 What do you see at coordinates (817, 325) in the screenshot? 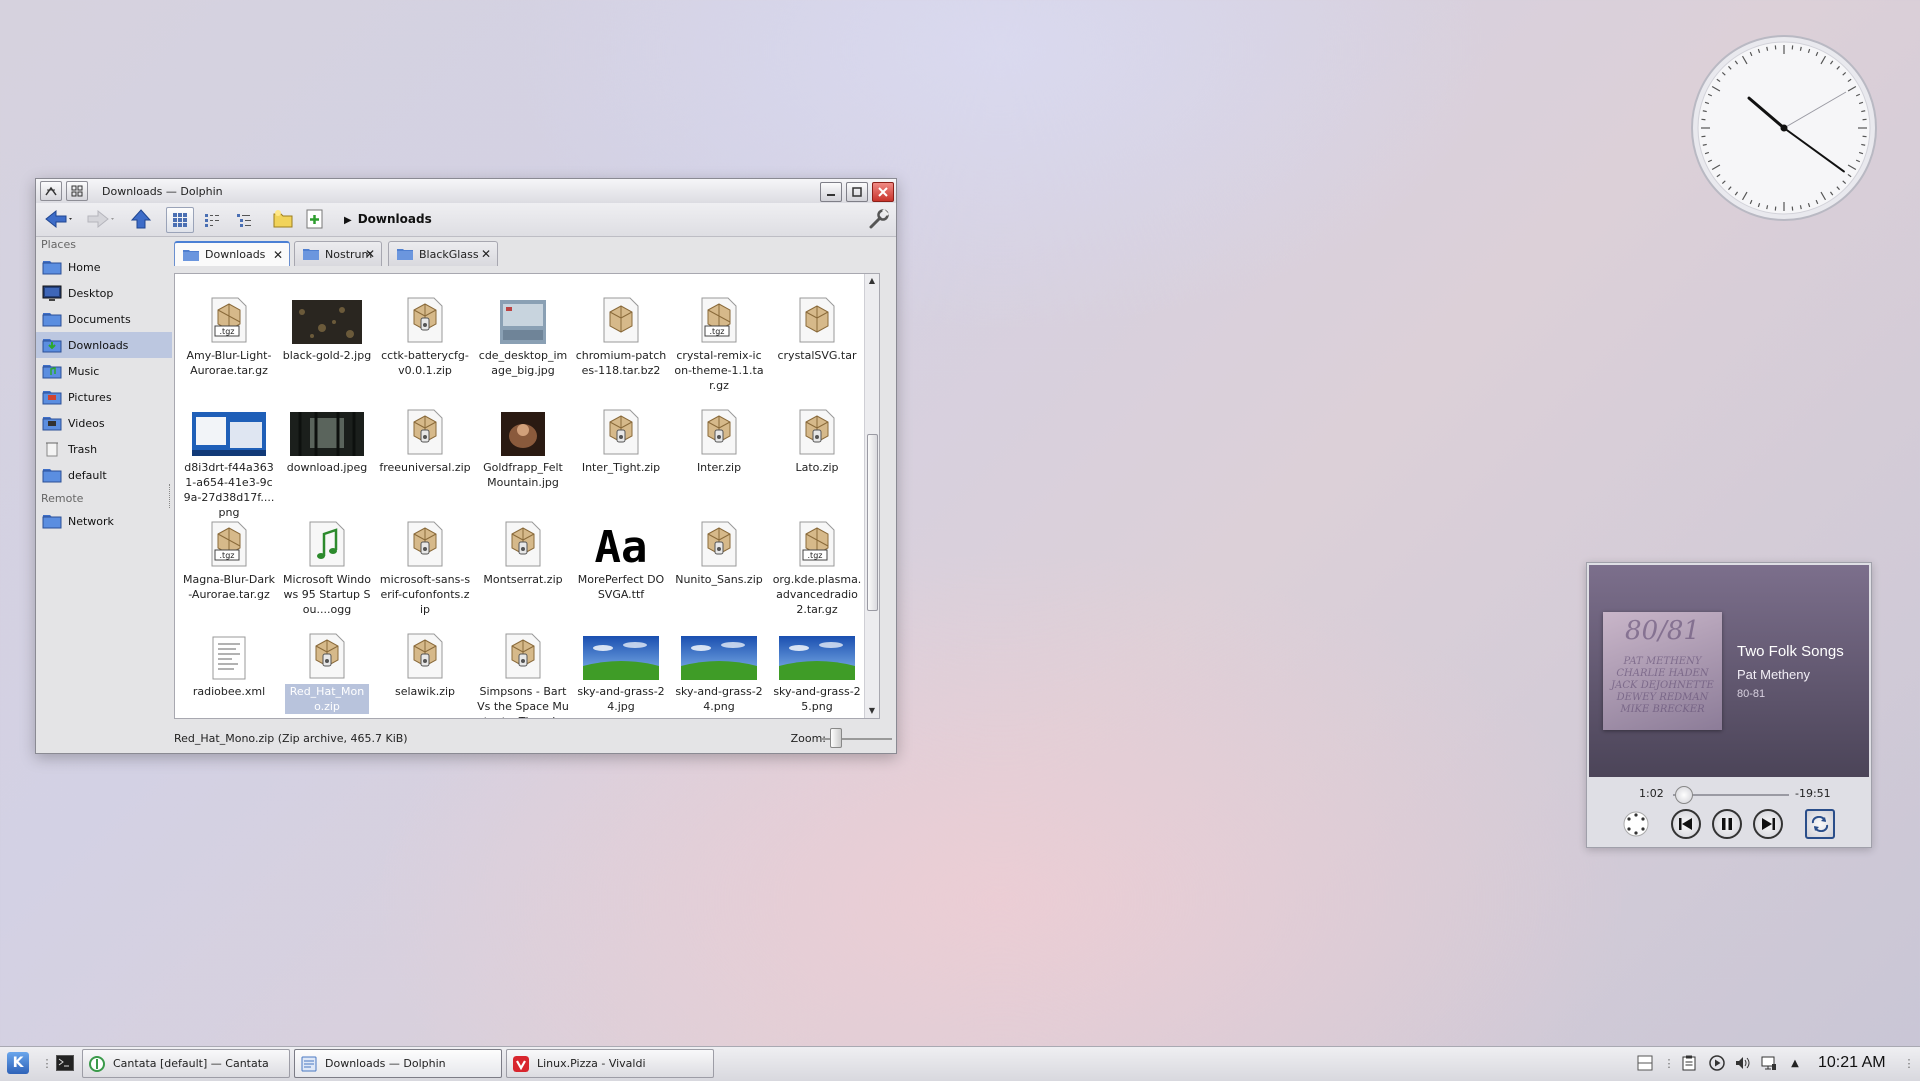
I see `file-item: crystalSVG.tar` at bounding box center [817, 325].